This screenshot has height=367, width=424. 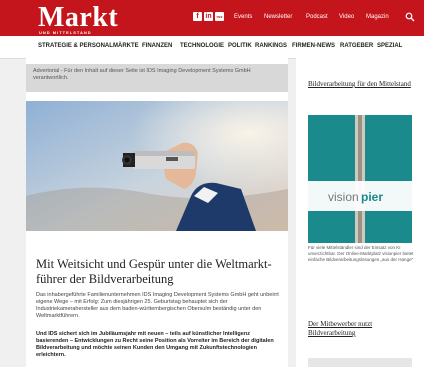 What do you see at coordinates (271, 46) in the screenshot?
I see `nav-rankings: RANKINGS` at bounding box center [271, 46].